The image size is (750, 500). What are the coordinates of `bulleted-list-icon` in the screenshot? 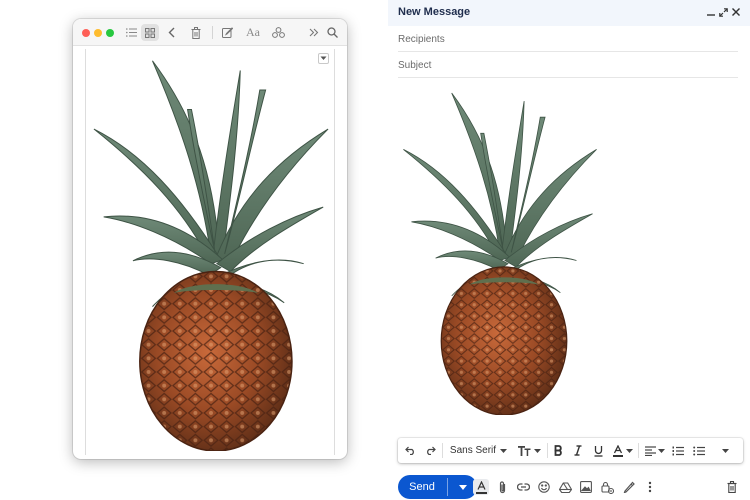 It's located at (699, 450).